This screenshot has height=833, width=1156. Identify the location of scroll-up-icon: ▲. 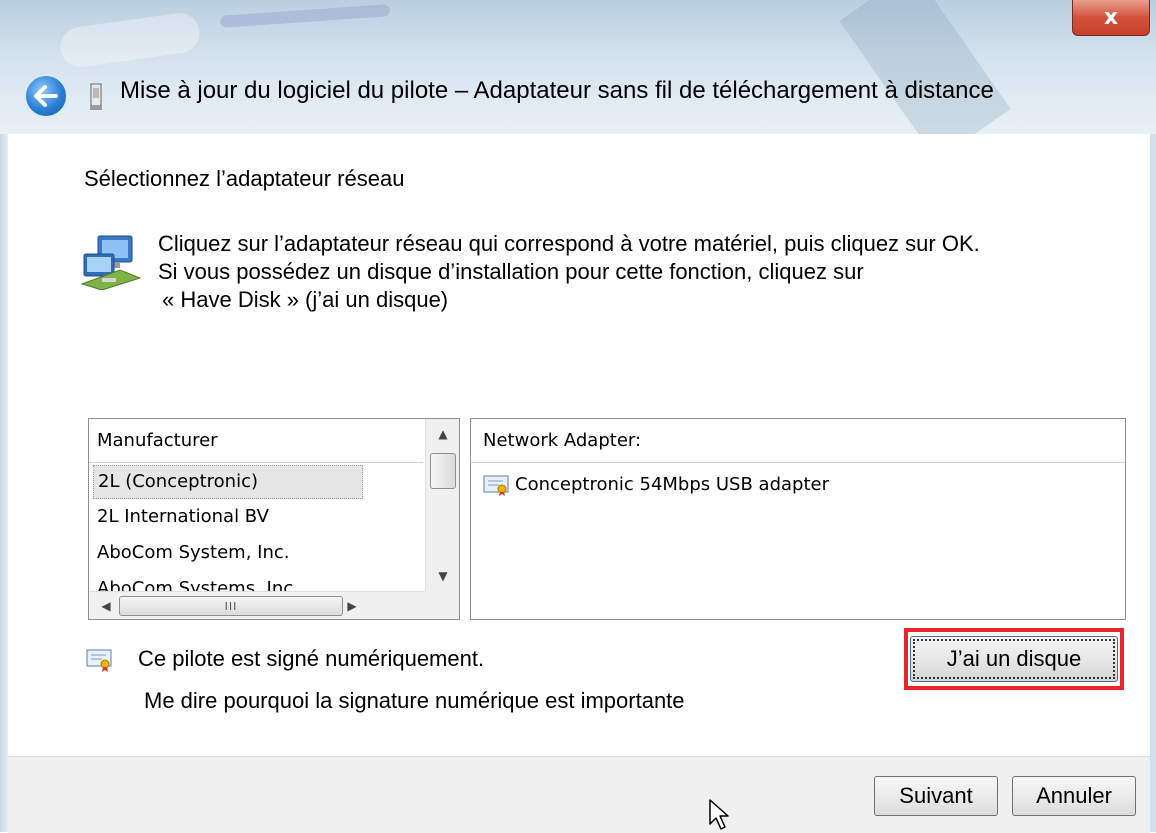
(442, 434).